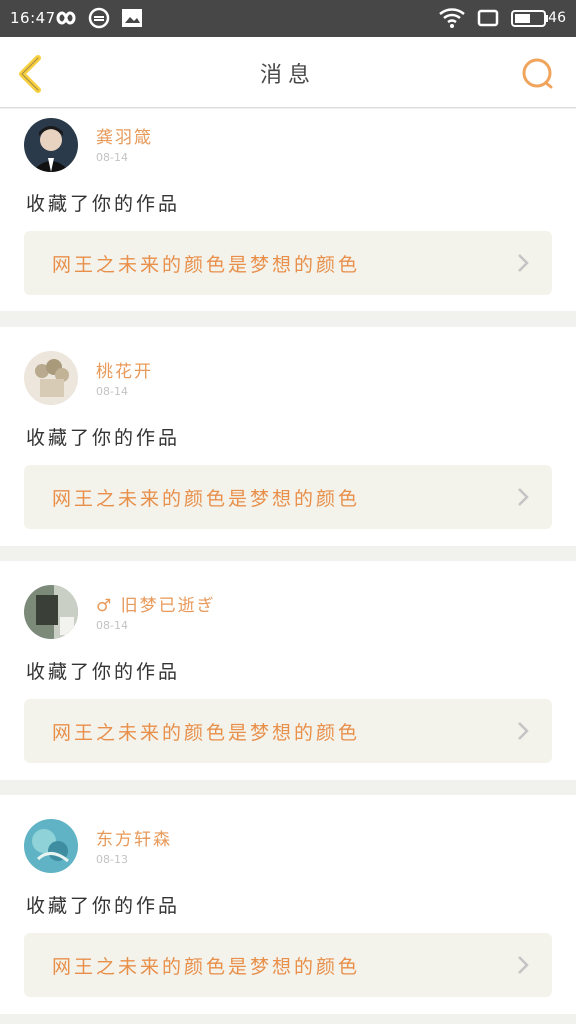 The height and width of the screenshot is (1024, 576). I want to click on status-bar: 16:47 46, so click(288, 18).